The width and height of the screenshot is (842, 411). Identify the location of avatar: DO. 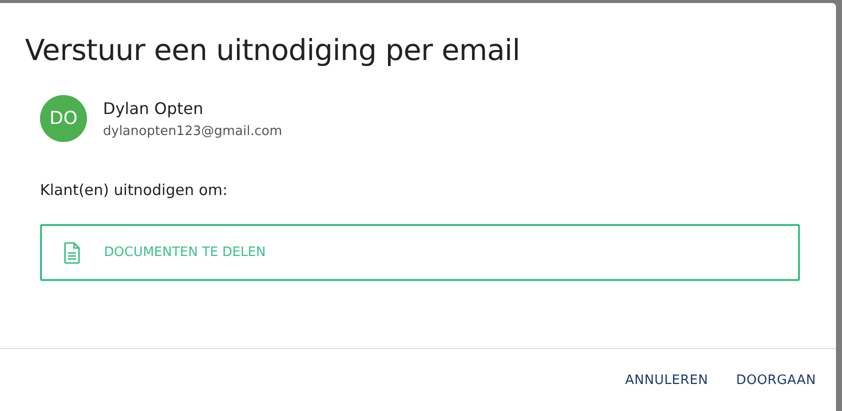
(63, 118).